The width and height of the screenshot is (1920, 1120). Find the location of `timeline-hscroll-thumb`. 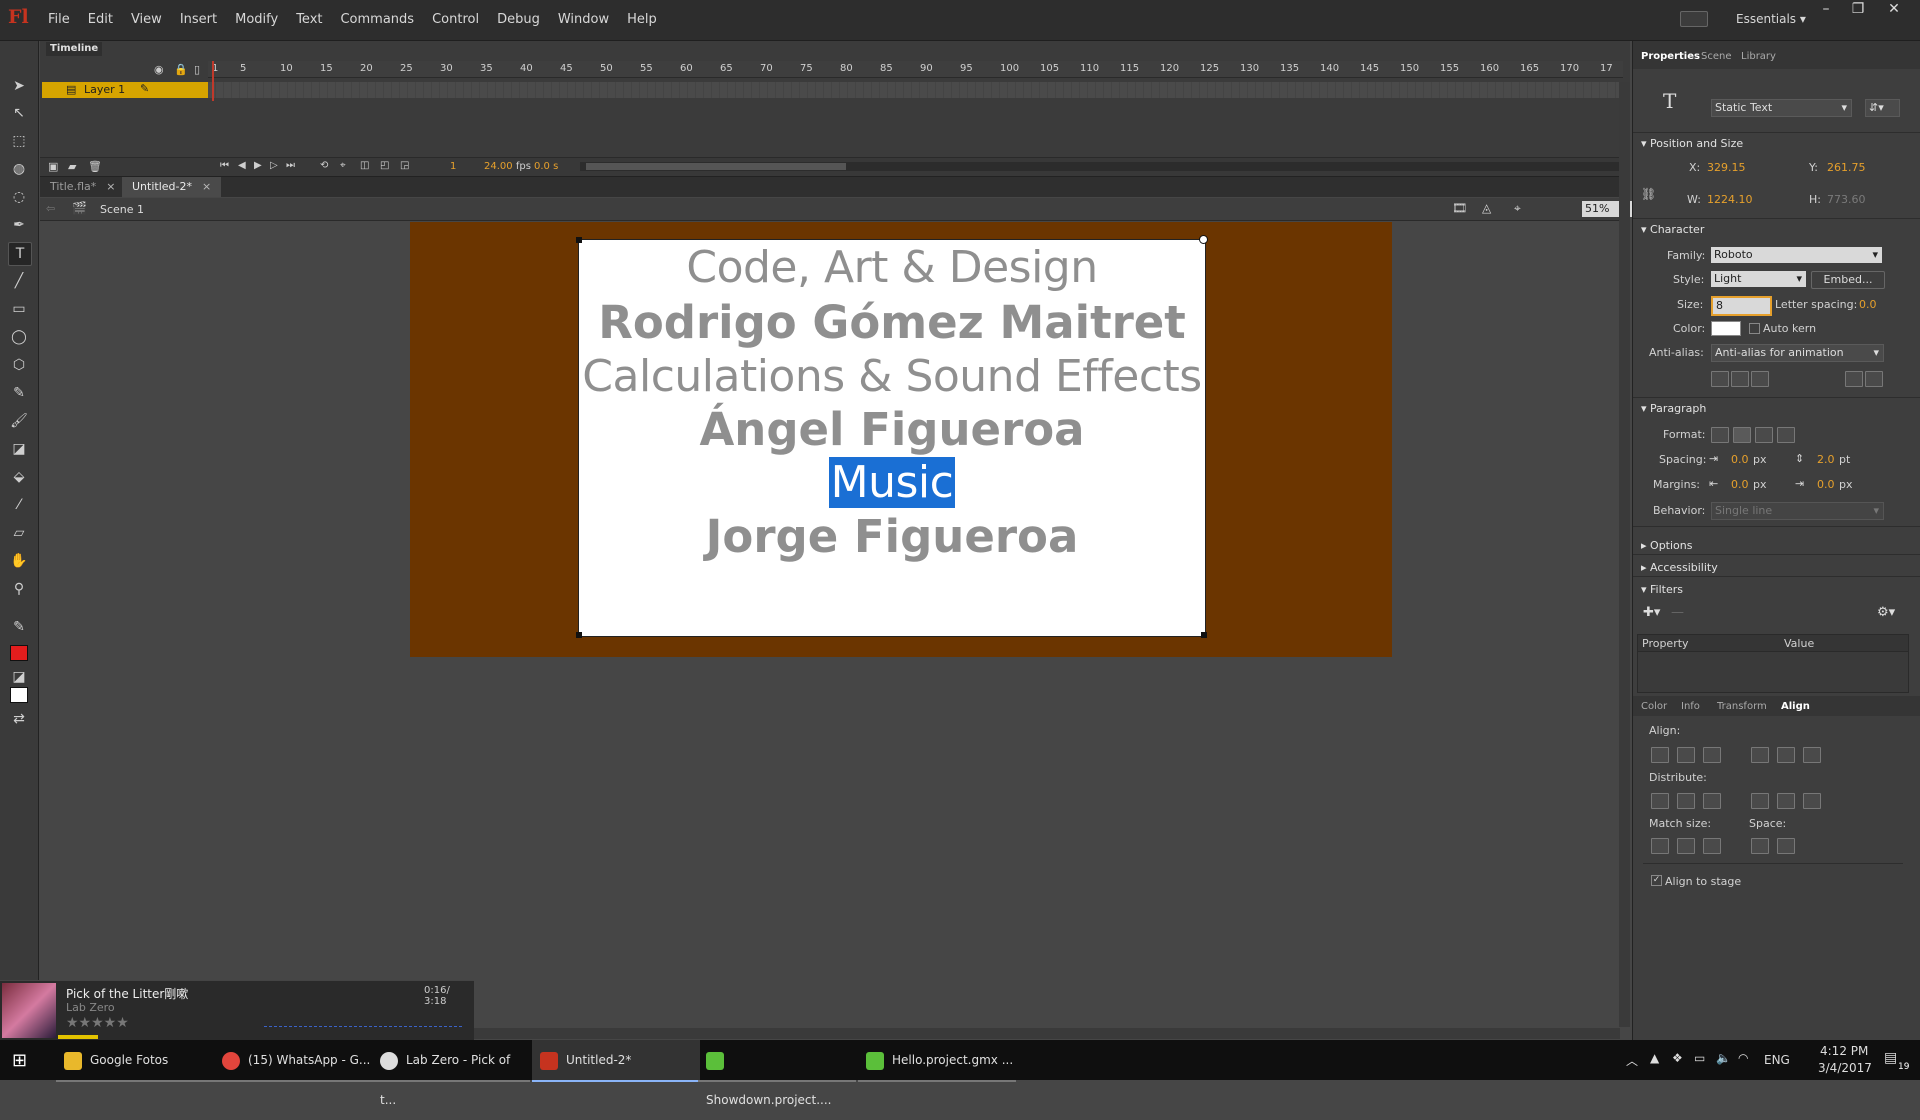

timeline-hscroll-thumb is located at coordinates (716, 166).